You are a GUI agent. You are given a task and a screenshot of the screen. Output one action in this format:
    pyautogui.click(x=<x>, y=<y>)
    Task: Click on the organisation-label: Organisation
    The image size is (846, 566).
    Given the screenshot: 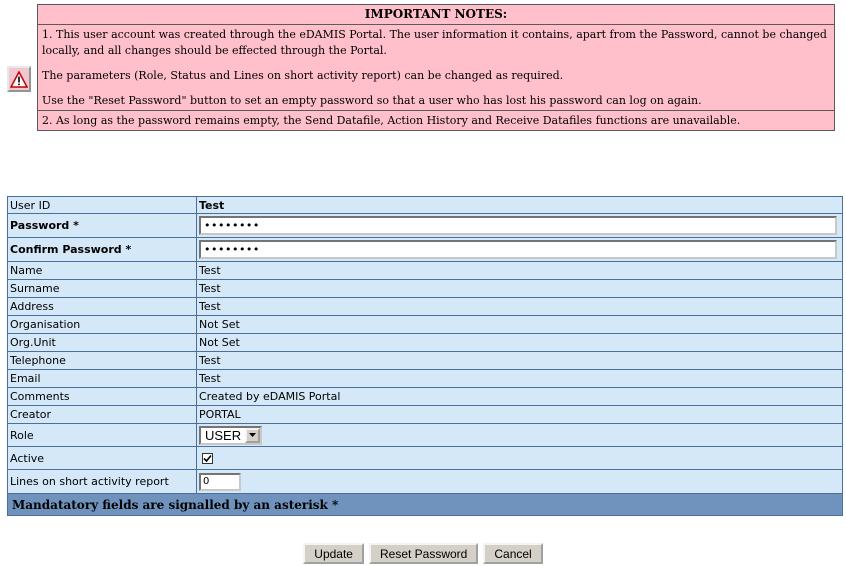 What is the action you would take?
    pyautogui.click(x=102, y=324)
    